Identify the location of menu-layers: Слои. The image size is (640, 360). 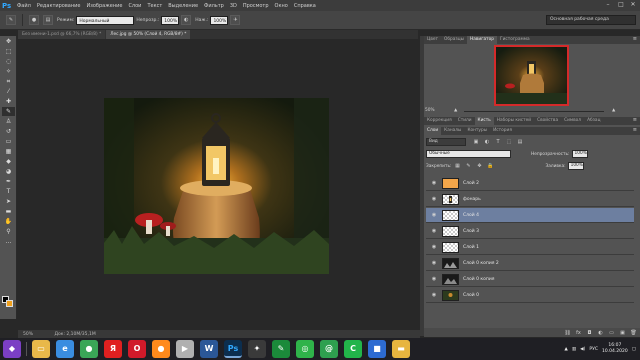
(134, 6).